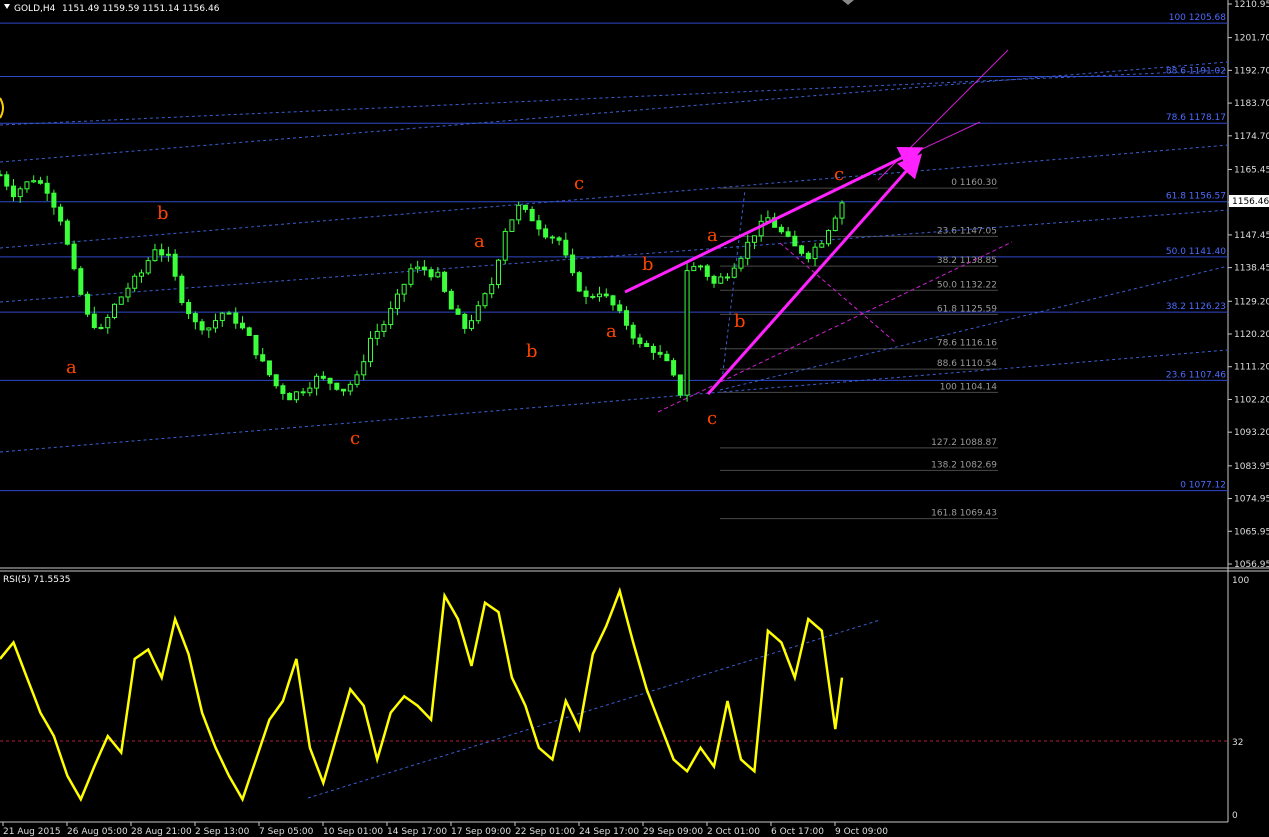  I want to click on price-tick-label: 1102.20, so click(1251, 400).